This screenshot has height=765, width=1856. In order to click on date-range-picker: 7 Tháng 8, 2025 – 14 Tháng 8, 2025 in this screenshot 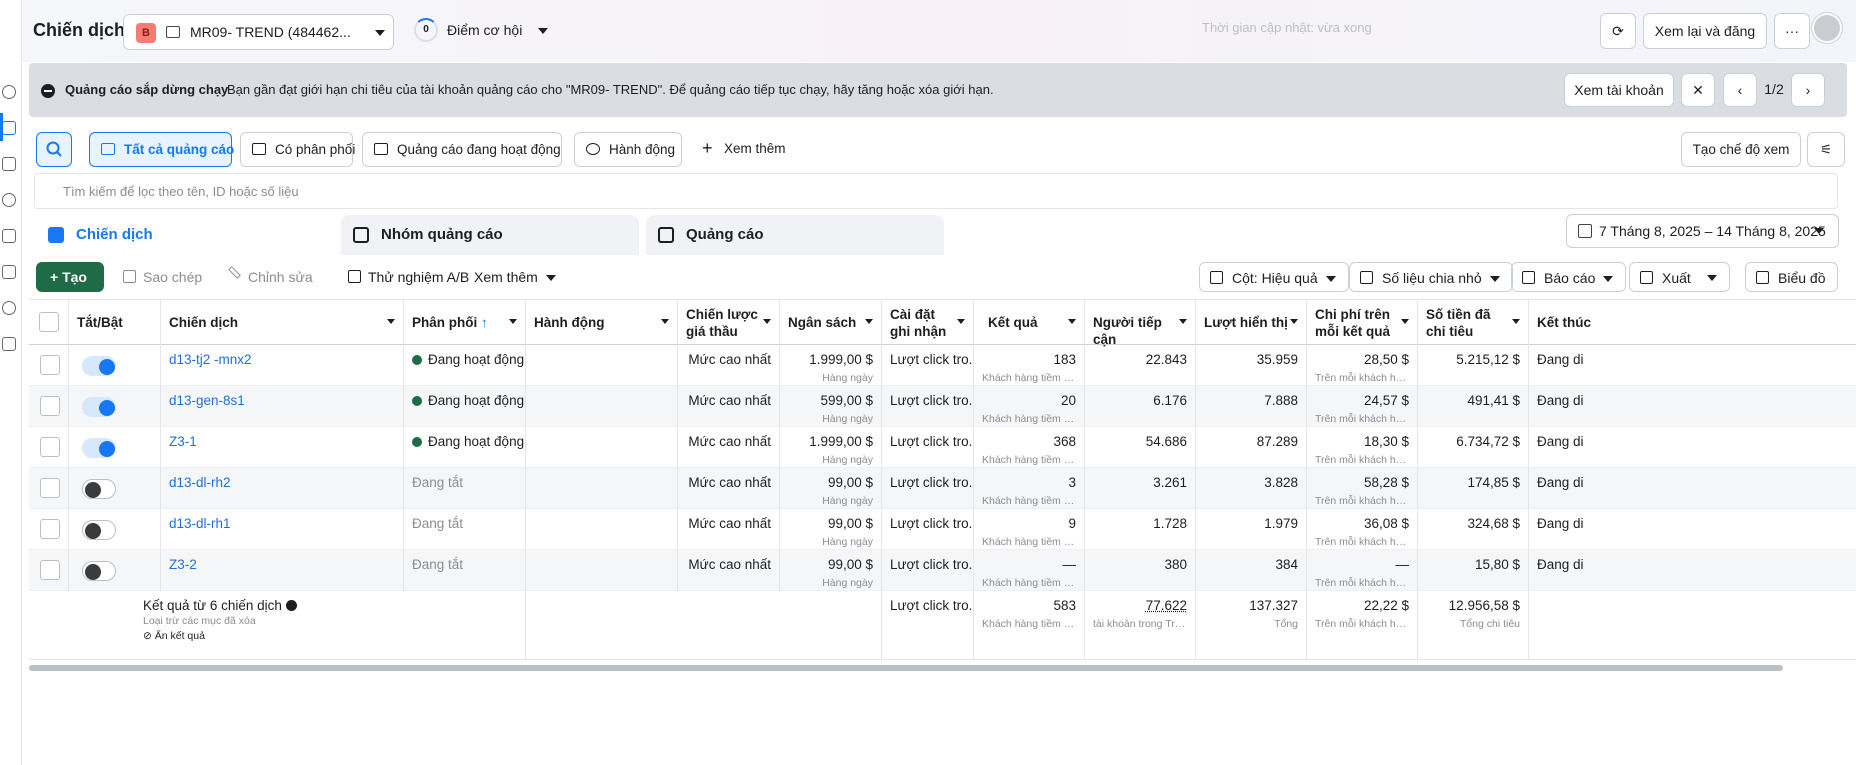, I will do `click(1702, 231)`.